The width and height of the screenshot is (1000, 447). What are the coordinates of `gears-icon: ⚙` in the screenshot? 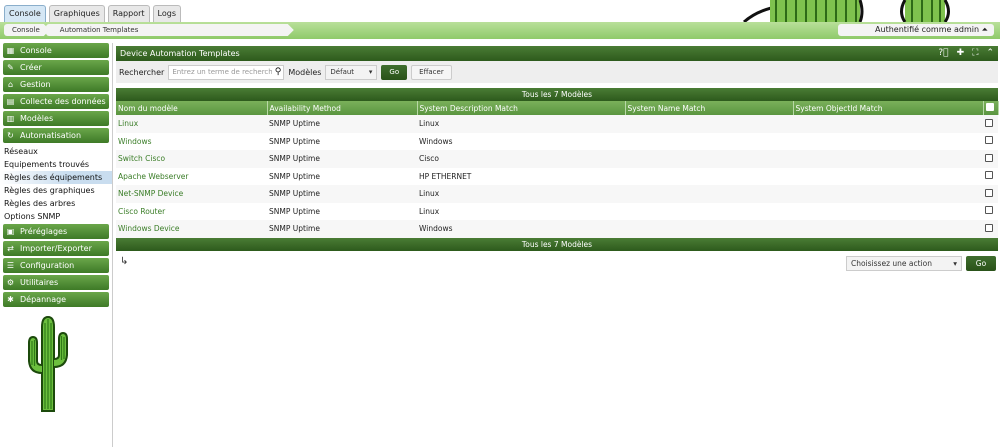 It's located at (10, 282).